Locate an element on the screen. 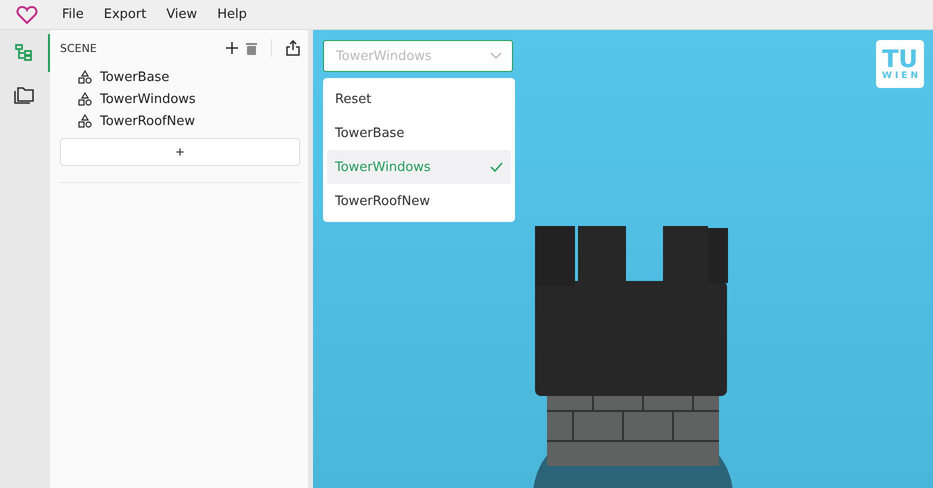 The image size is (933, 488). chevron-down-icon is located at coordinates (496, 56).